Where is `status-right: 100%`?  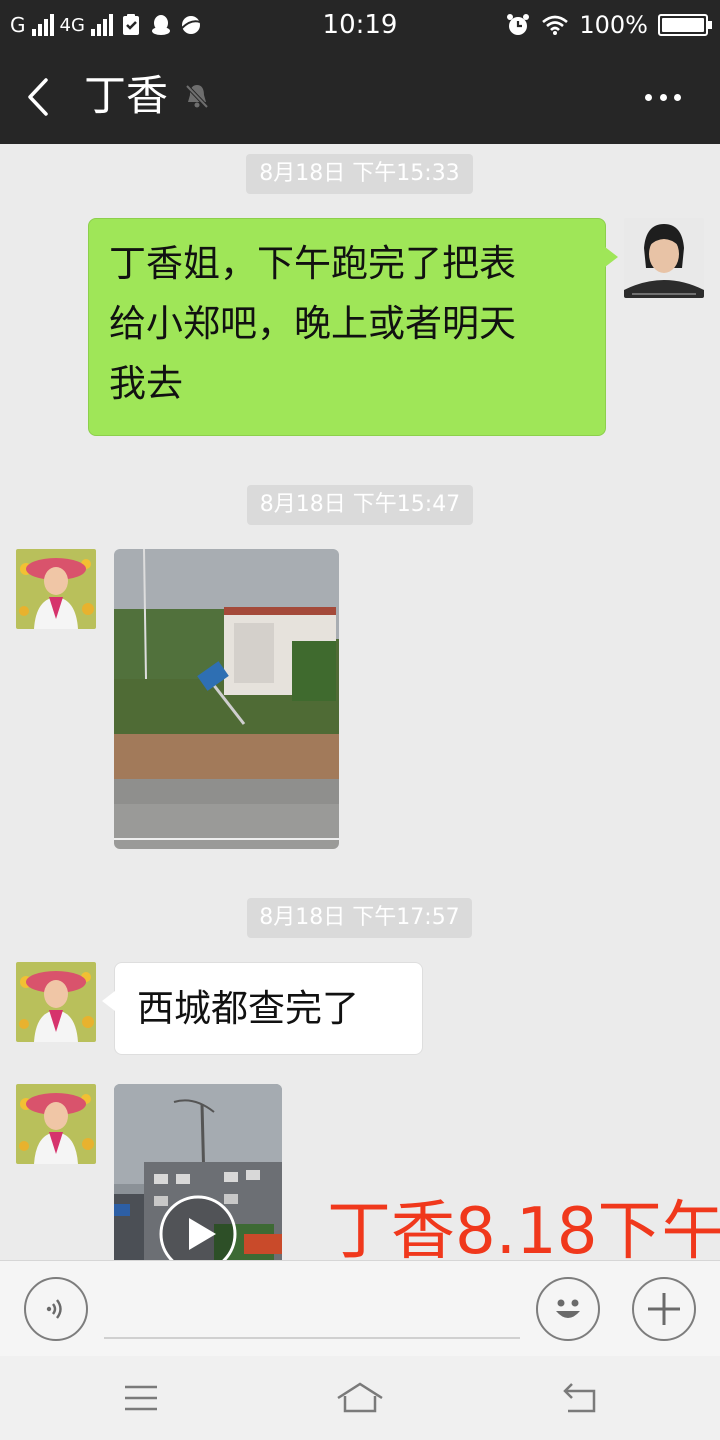 status-right: 100% is located at coordinates (608, 25).